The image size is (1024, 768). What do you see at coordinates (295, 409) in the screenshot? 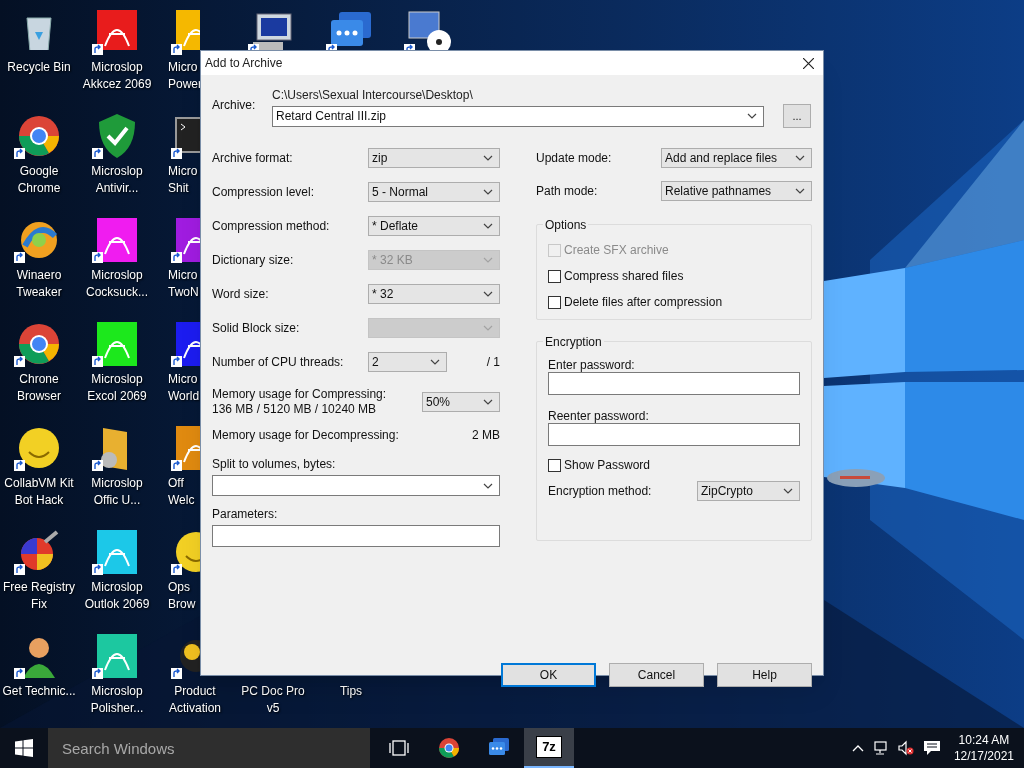
I see `memory-reading: 136 MB / 5120 MB / 10240 MB` at bounding box center [295, 409].